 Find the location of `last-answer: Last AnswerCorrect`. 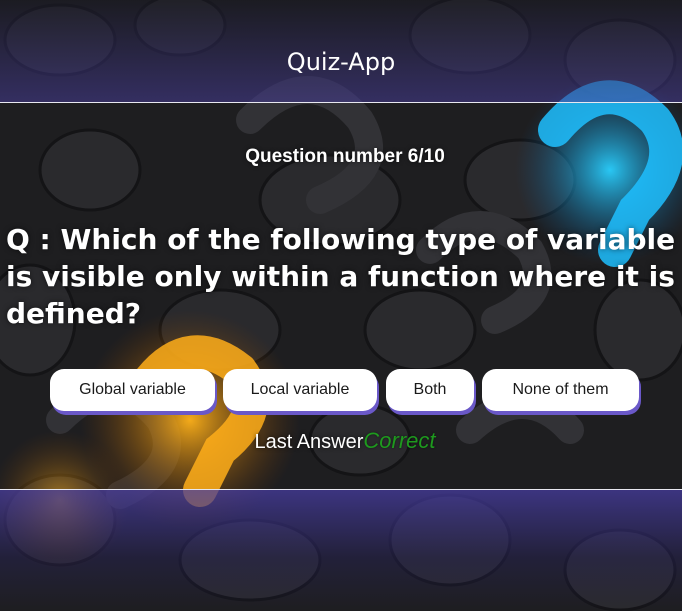

last-answer: Last AnswerCorrect is located at coordinates (341, 441).